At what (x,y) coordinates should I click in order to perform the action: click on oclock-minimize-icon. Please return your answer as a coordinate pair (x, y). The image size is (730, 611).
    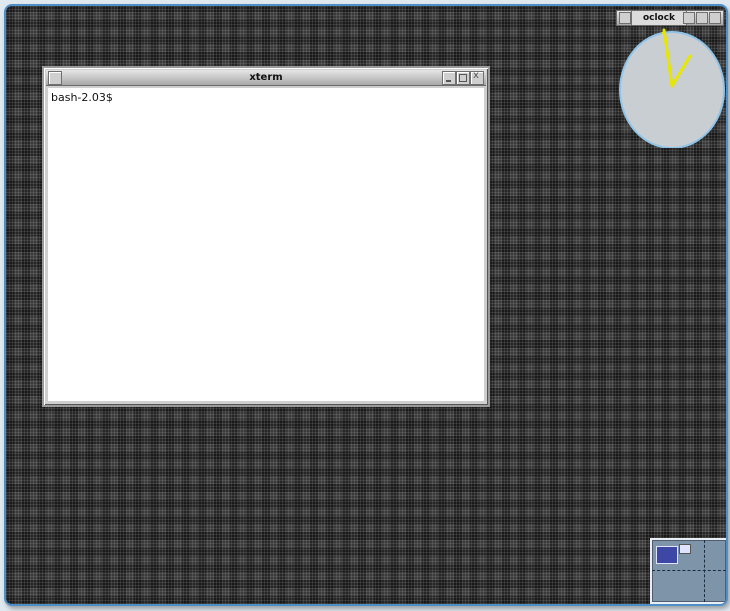
    Looking at the image, I should click on (689, 18).